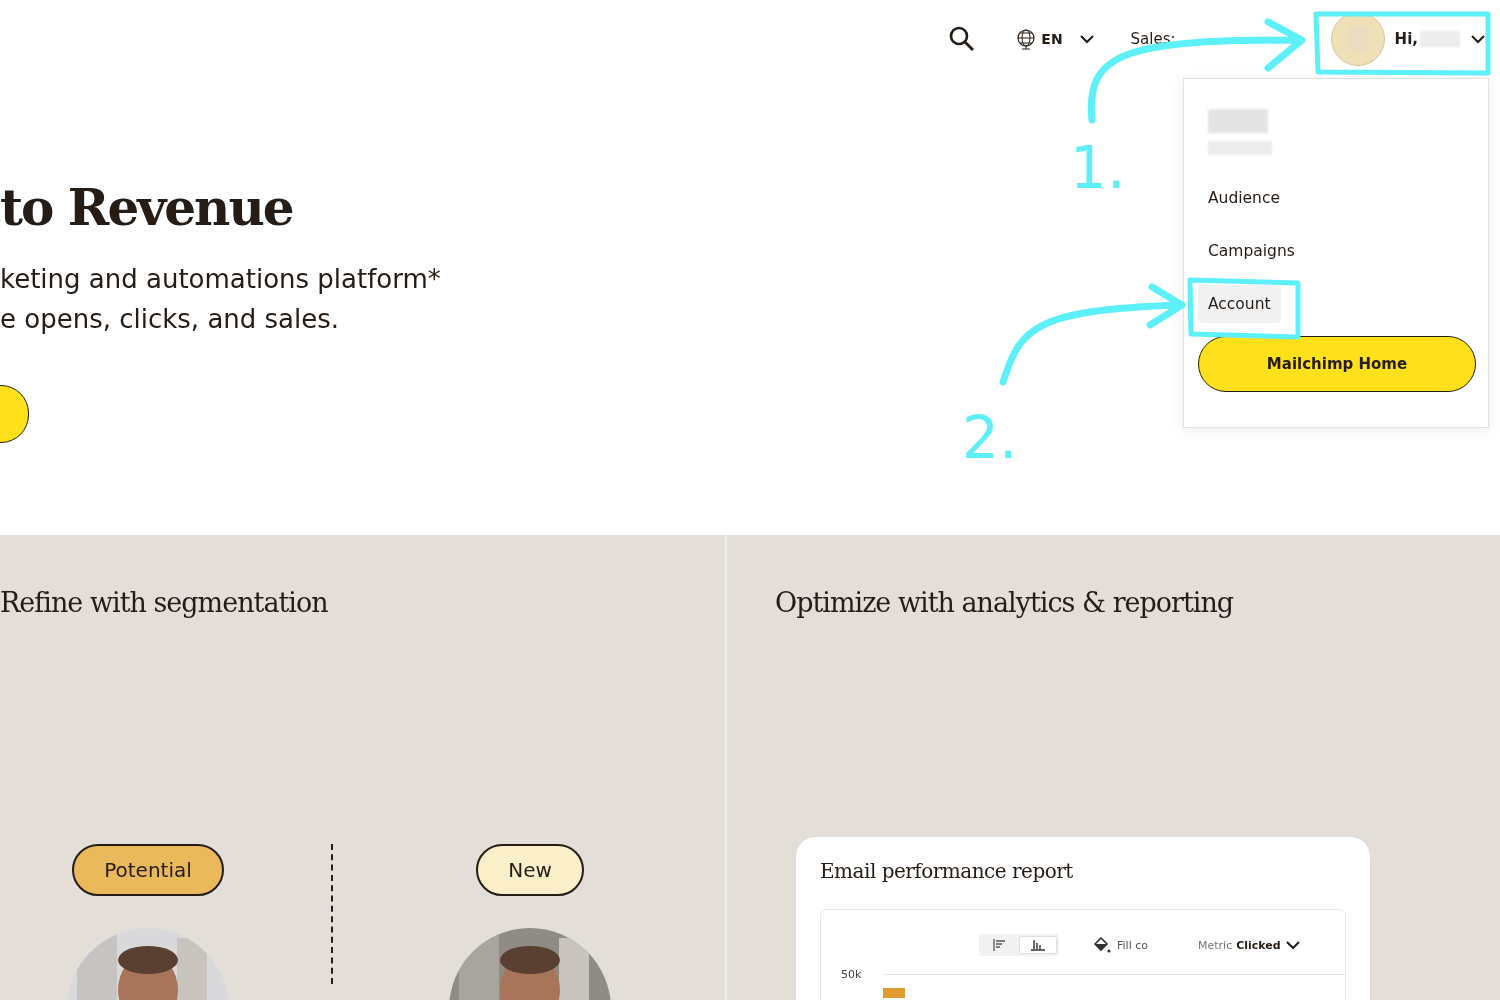  I want to click on language-label: EN, so click(1052, 39).